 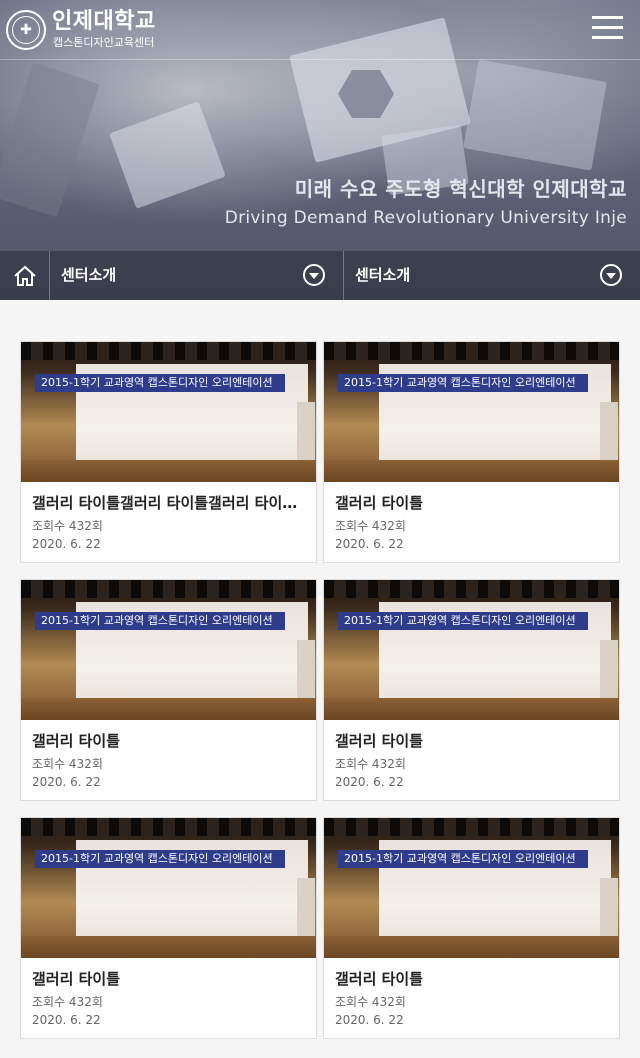 I want to click on location-nav: 센터소개 센터소개, so click(x=320, y=275).